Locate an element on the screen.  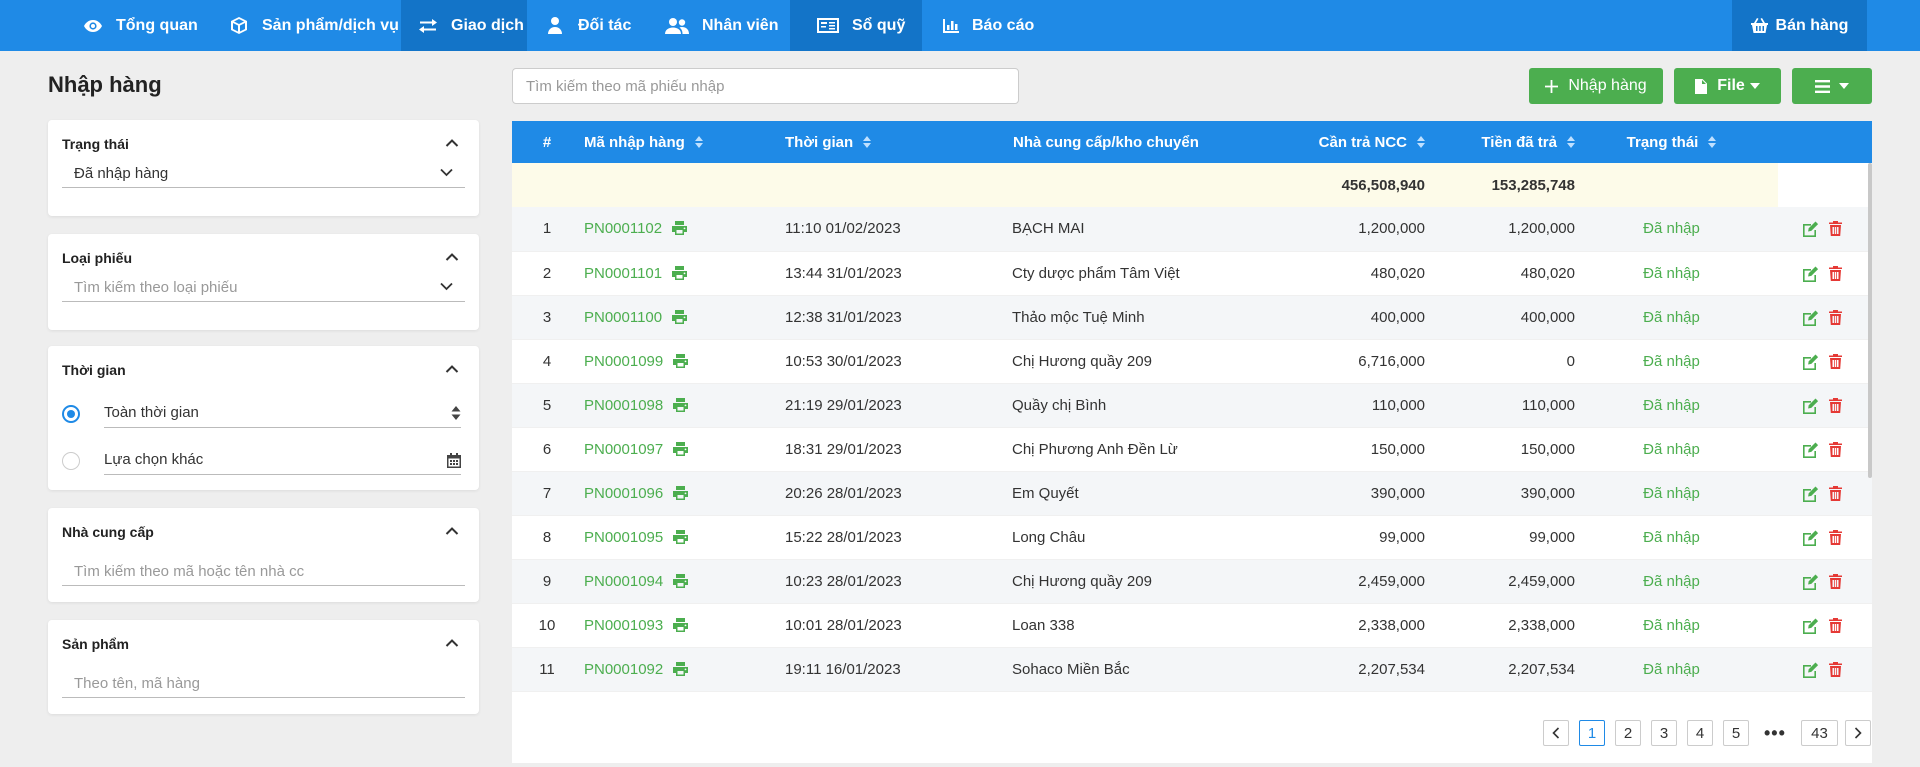
page-5-button: 5 is located at coordinates (1736, 733).